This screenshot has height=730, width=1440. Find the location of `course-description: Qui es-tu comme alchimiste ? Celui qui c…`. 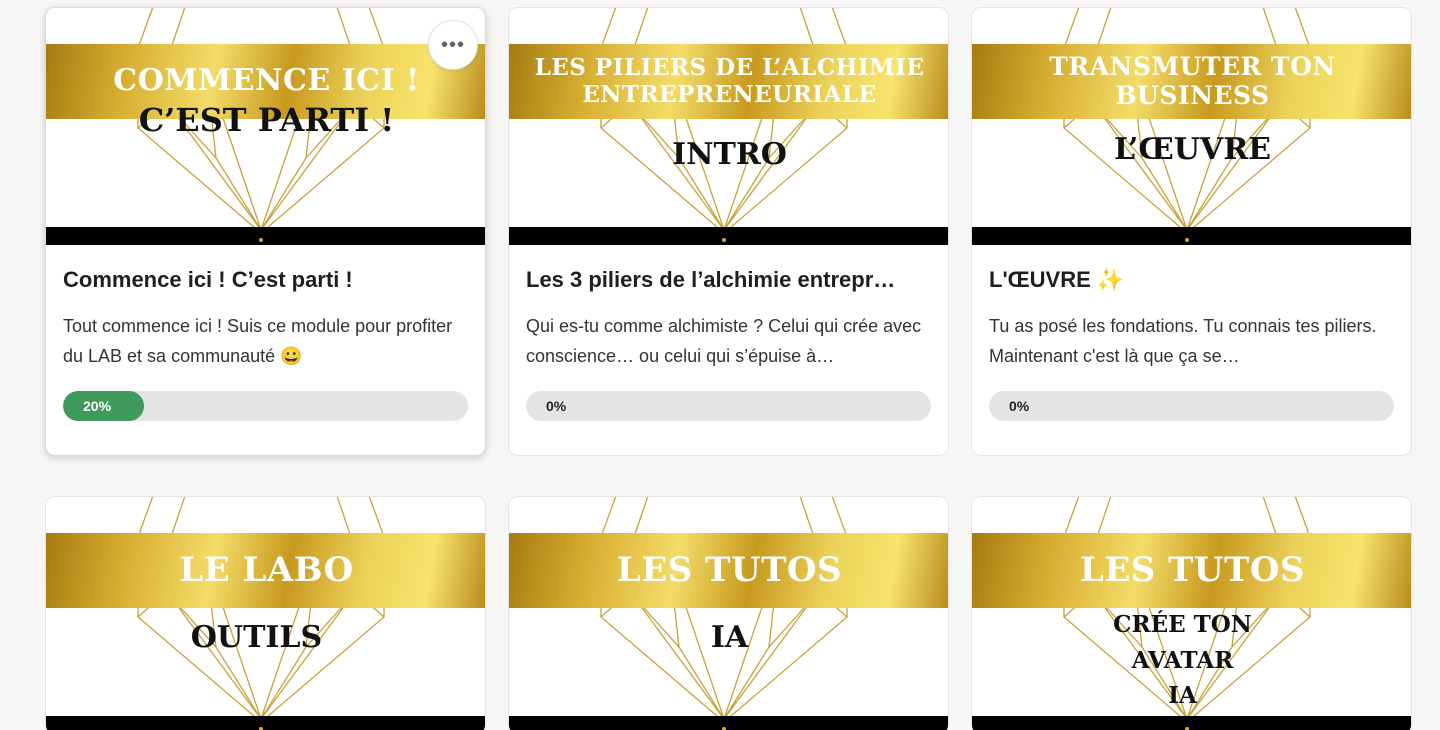

course-description: Qui es-tu comme alchimiste ? Celui qui c… is located at coordinates (724, 341).